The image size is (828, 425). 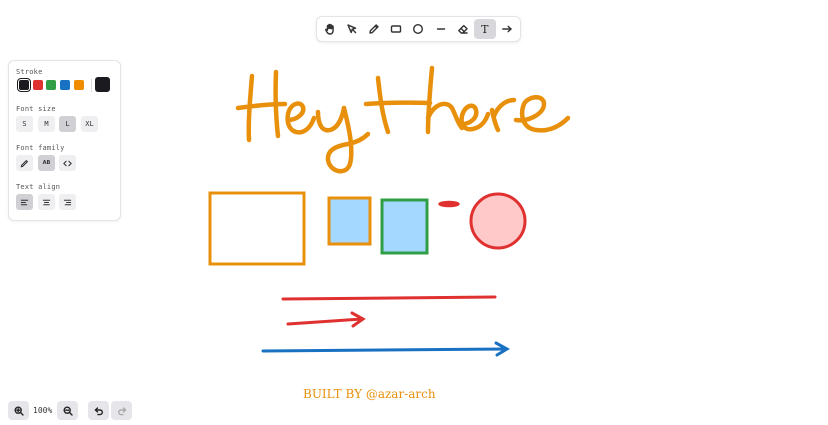 What do you see at coordinates (257, 228) in the screenshot?
I see `orange-rectangle` at bounding box center [257, 228].